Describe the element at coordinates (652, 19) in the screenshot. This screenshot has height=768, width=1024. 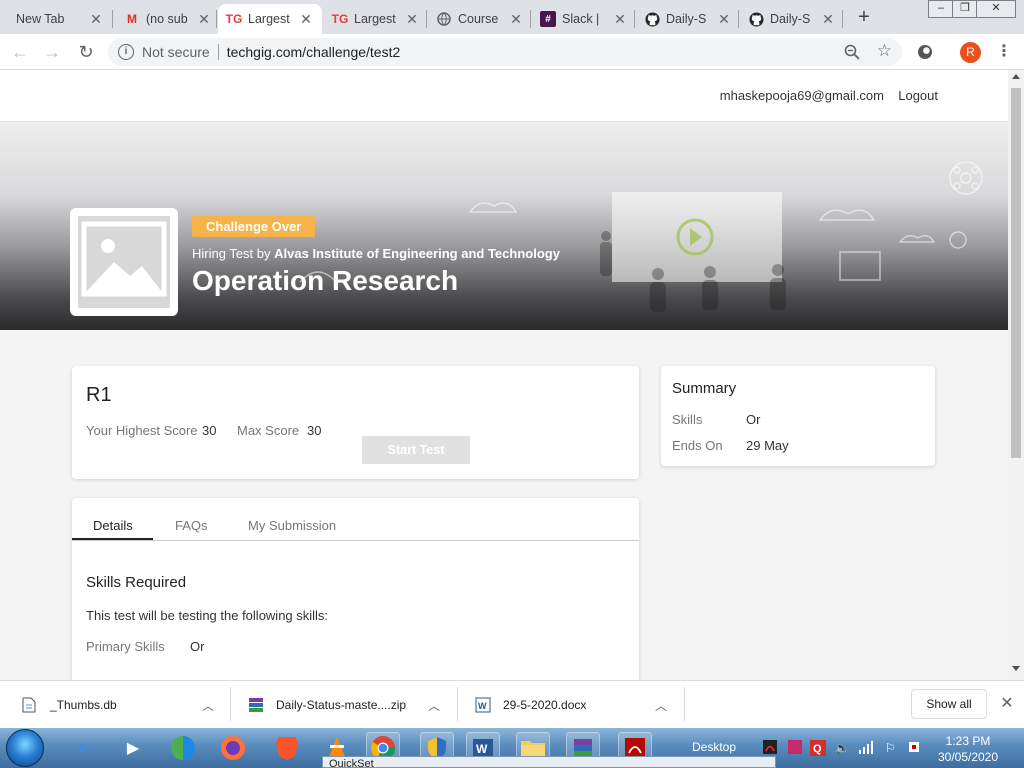
I see `github-icon` at that location.